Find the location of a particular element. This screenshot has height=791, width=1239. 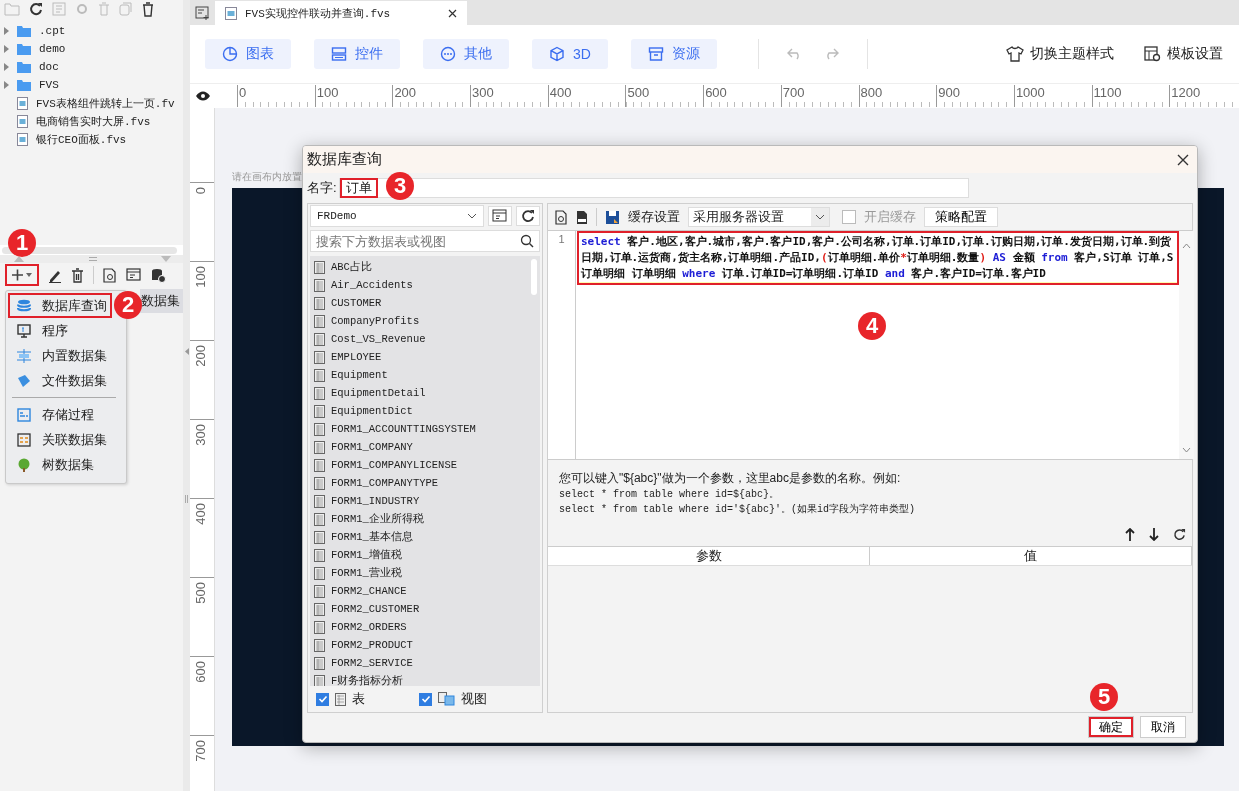

ok-button: 确定 is located at coordinates (1111, 727).